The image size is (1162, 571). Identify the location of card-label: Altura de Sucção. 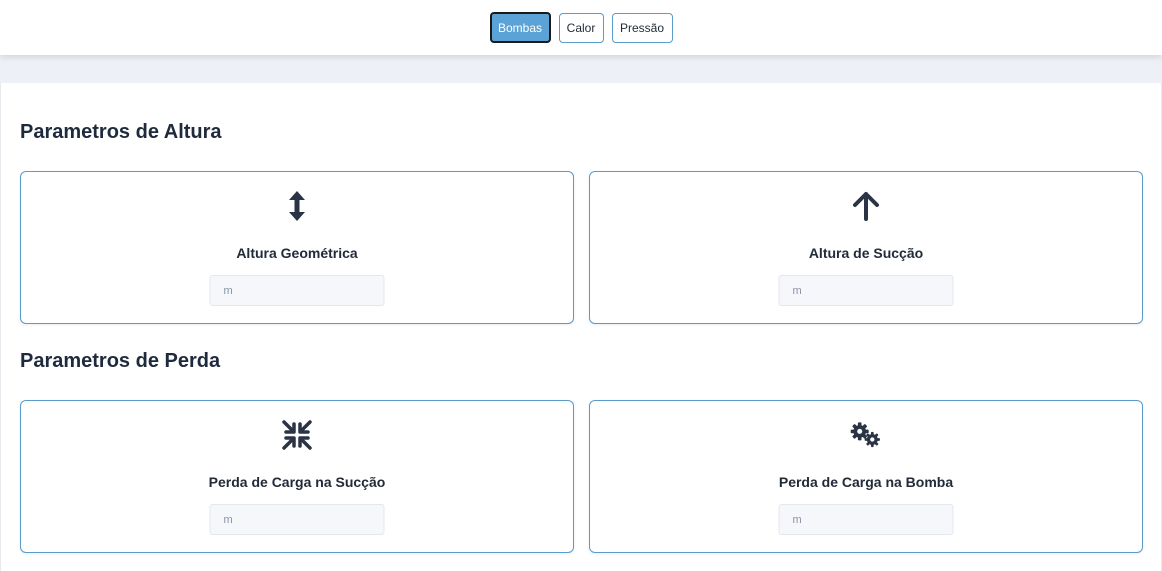
(866, 253).